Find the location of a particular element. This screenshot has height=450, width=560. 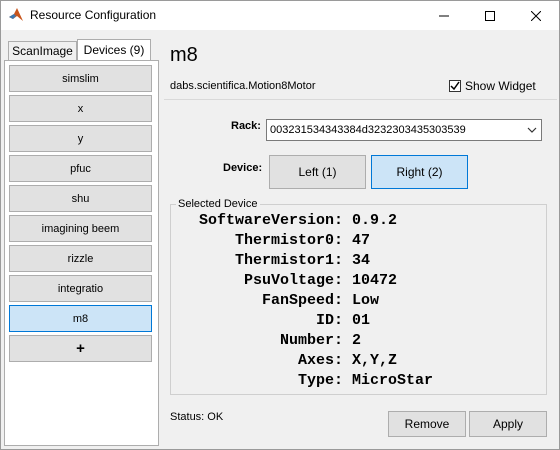

info-value: 34 is located at coordinates (361, 260).